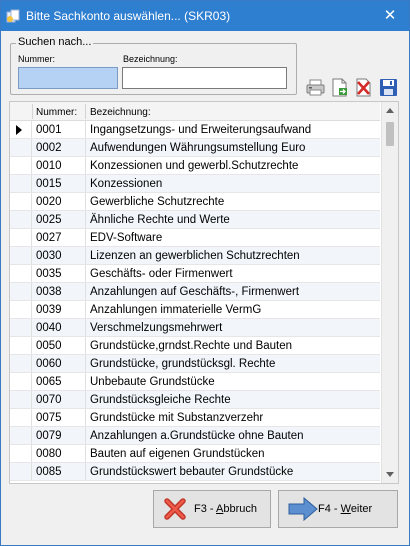 Image resolution: width=410 pixels, height=546 pixels. Describe the element at coordinates (49, 130) in the screenshot. I see `account-number: 0001` at that location.